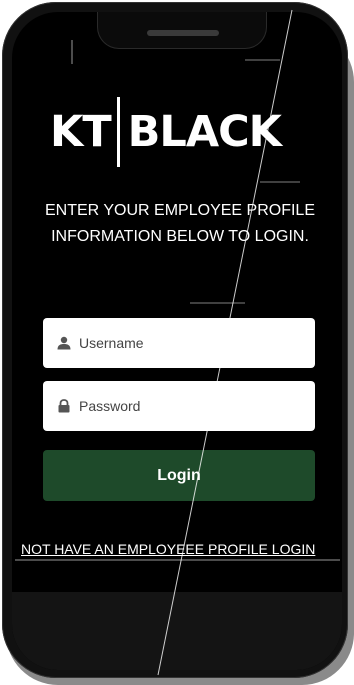 Image resolution: width=354 pixels, height=685 pixels. I want to click on screen-bottom-area, so click(177, 631).